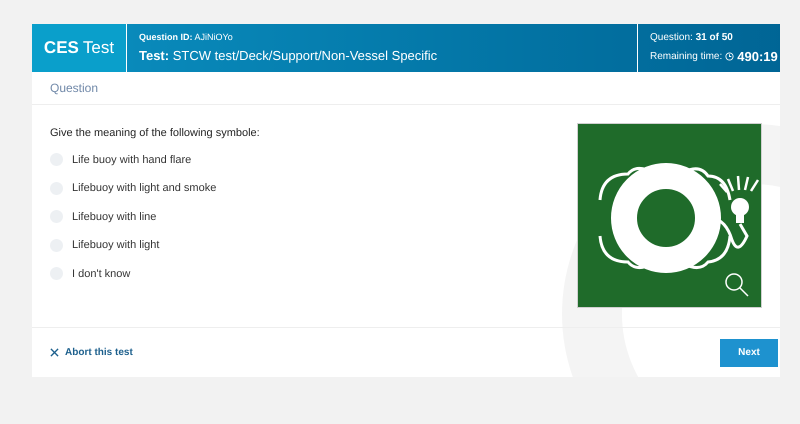  What do you see at coordinates (692, 37) in the screenshot?
I see `question-progress-text: Question: 31 of 50` at bounding box center [692, 37].